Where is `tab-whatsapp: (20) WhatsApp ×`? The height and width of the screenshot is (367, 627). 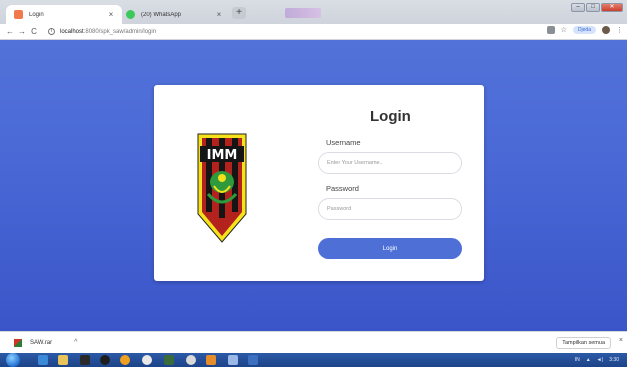 tab-whatsapp: (20) WhatsApp × is located at coordinates (174, 14).